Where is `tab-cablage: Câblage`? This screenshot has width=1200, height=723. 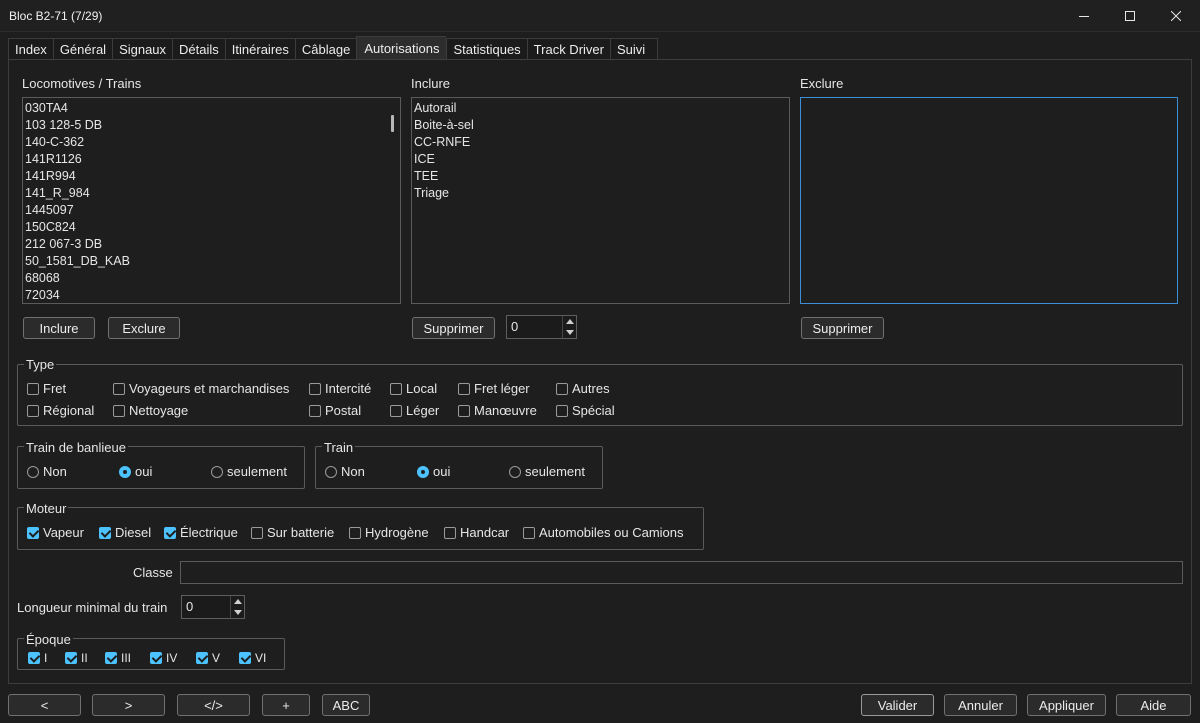
tab-cablage: Câblage is located at coordinates (325, 49).